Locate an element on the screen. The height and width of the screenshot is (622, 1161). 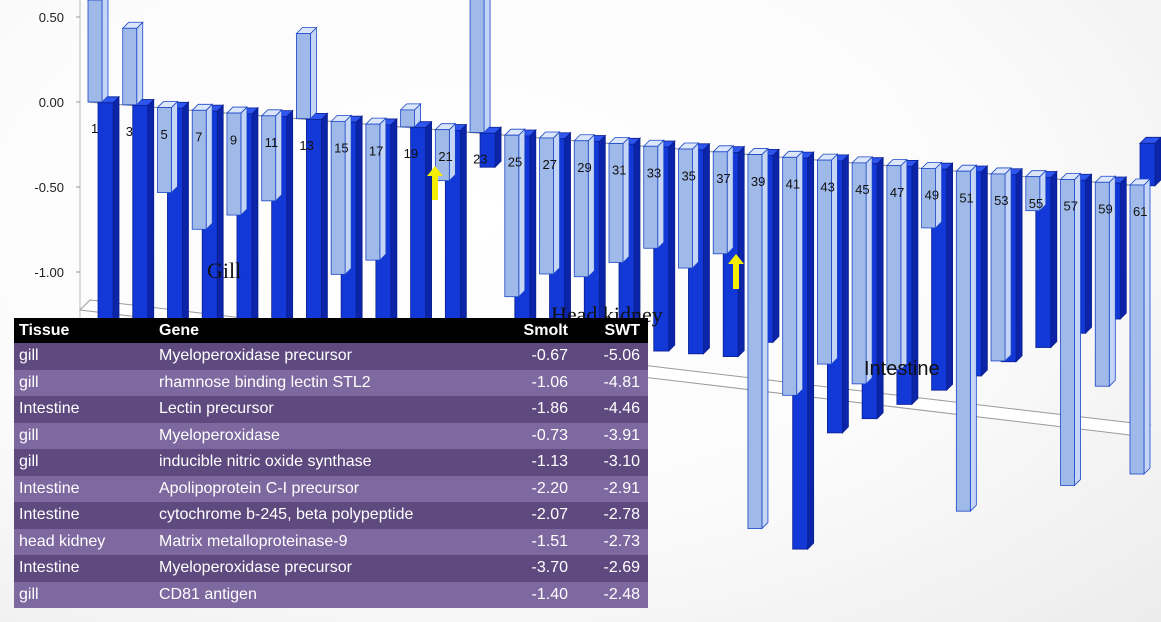
back-bar is located at coordinates (1150, 161).